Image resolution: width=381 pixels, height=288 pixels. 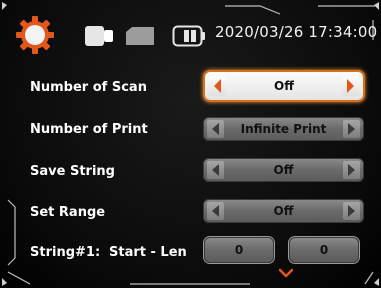 I want to click on number-of-print-next-button, so click(x=351, y=129).